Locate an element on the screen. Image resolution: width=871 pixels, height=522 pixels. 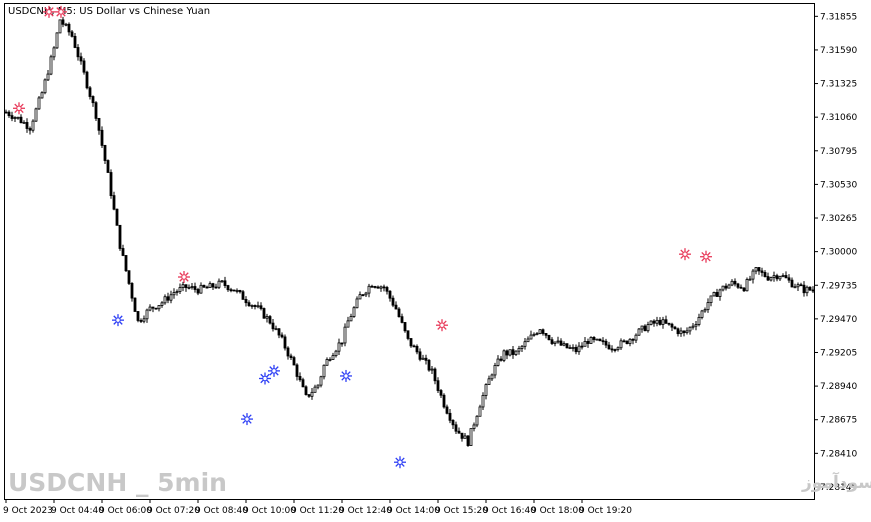
x-tick-label: 9 Oct 18:00 is located at coordinates (557, 511).